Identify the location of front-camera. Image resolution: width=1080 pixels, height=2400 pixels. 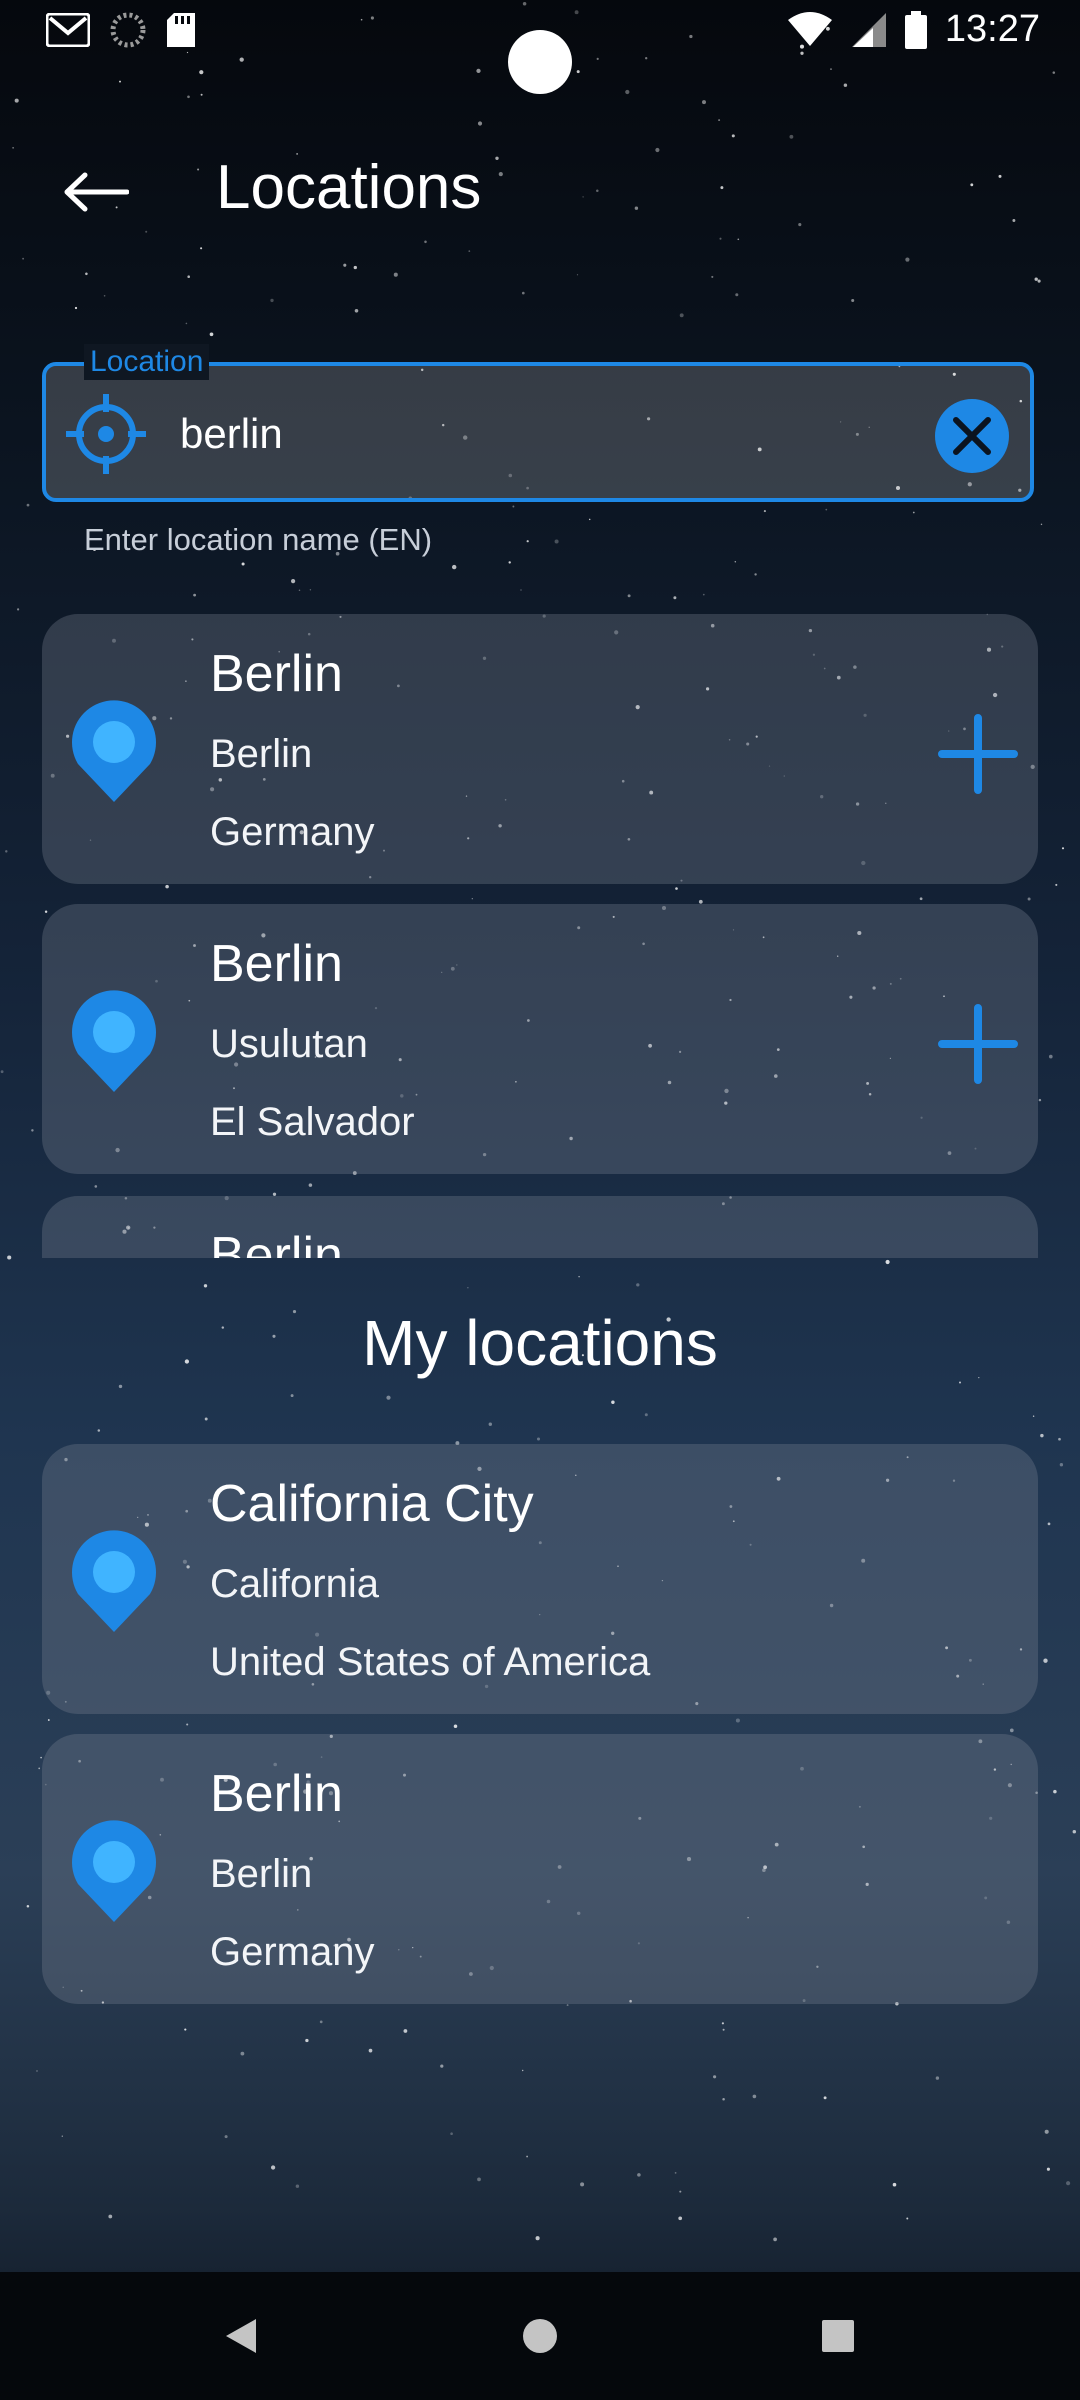
(540, 62).